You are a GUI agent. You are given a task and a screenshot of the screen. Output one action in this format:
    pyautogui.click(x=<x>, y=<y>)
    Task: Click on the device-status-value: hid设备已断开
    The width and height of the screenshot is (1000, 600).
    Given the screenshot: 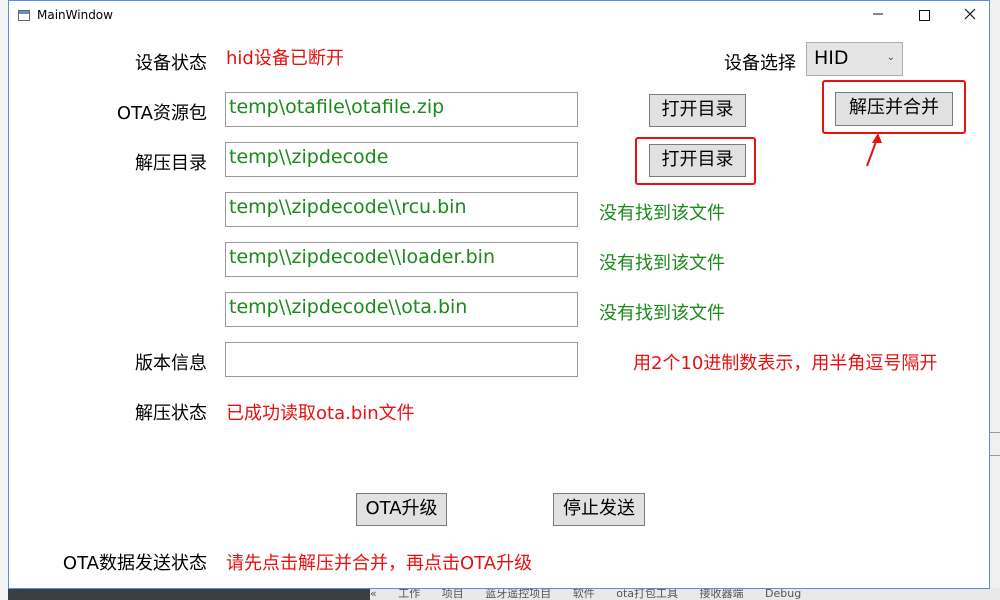 What is the action you would take?
    pyautogui.click(x=285, y=58)
    